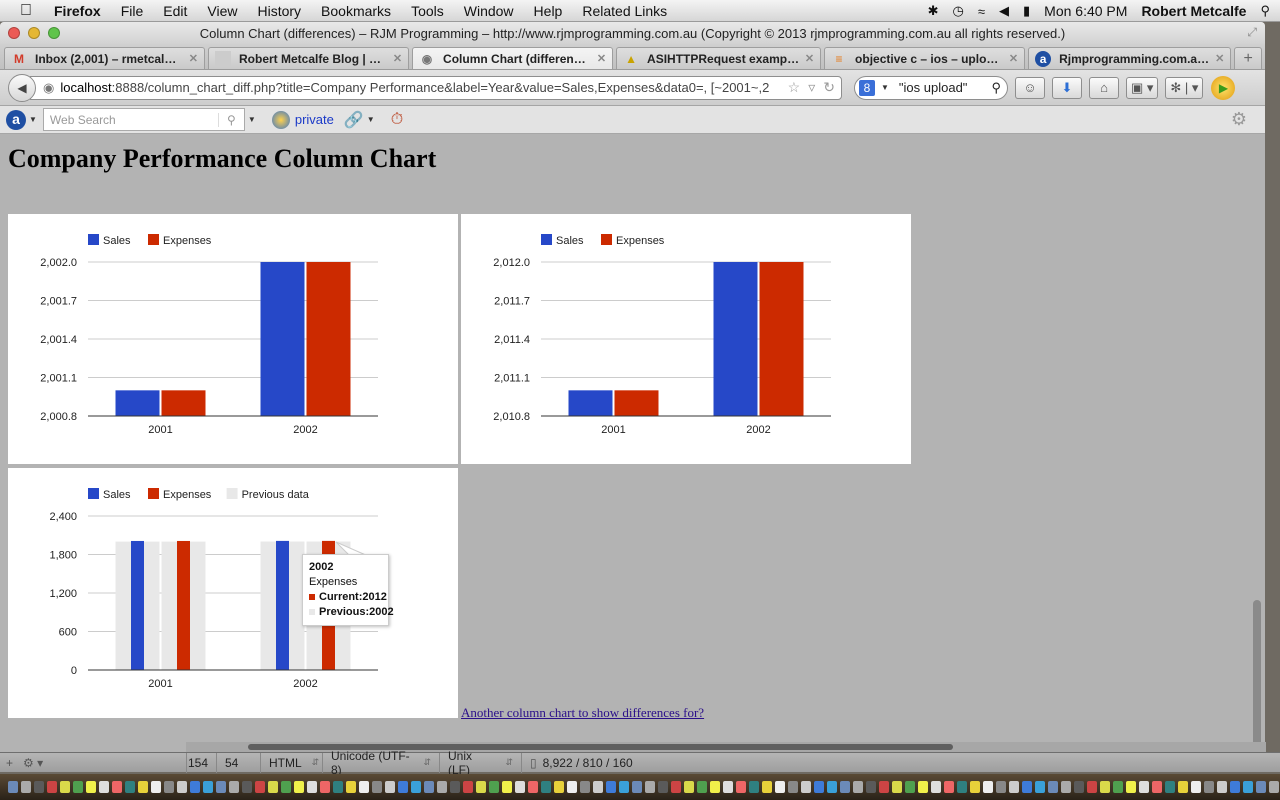 Image resolution: width=1280 pixels, height=800 pixels. I want to click on minimize-window-button, so click(34, 33).